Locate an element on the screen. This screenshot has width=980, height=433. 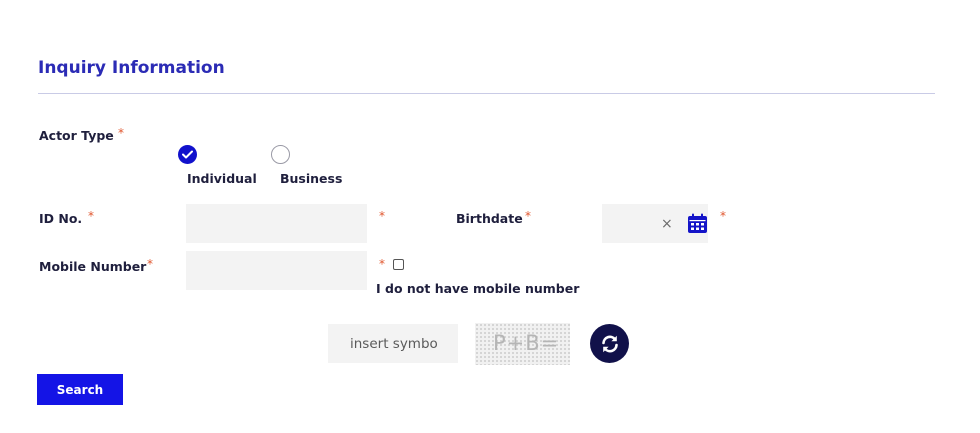
id-no-label: ID No. is located at coordinates (61, 218).